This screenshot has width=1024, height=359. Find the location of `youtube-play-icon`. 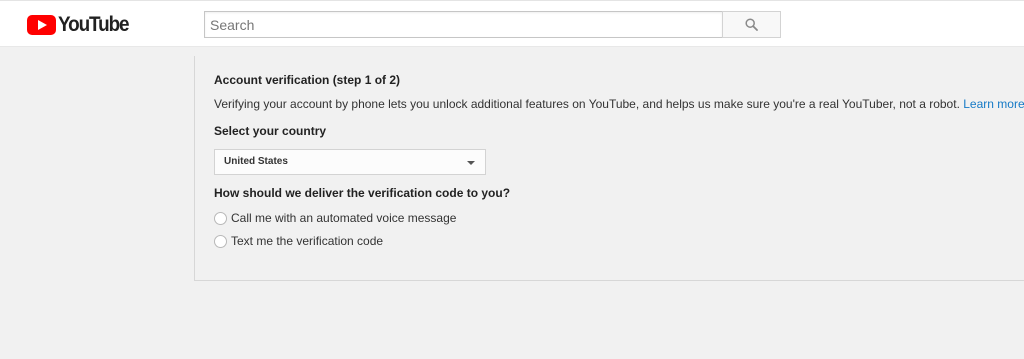

youtube-play-icon is located at coordinates (41, 25).